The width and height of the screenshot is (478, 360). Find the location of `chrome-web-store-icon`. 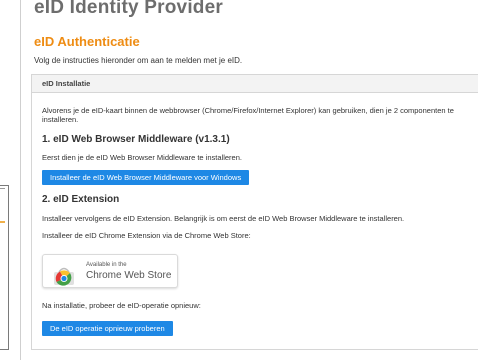

chrome-web-store-icon is located at coordinates (64, 276).